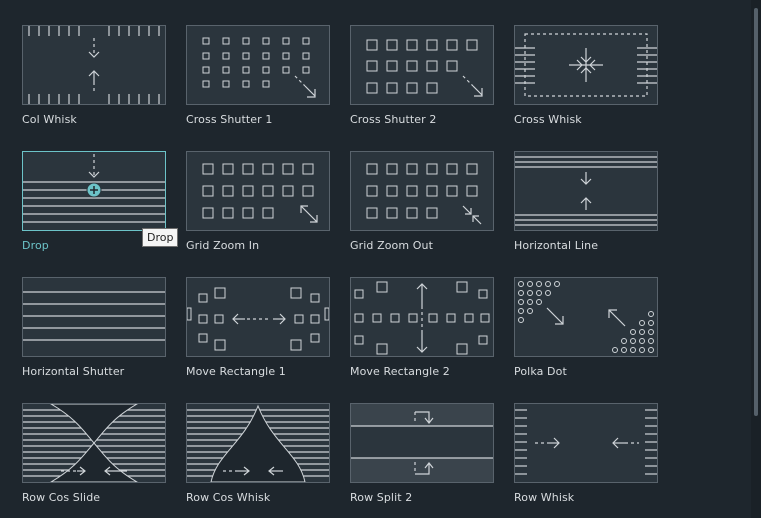  I want to click on transition-row-cos-slide: Row Cos Slide, so click(94, 458).